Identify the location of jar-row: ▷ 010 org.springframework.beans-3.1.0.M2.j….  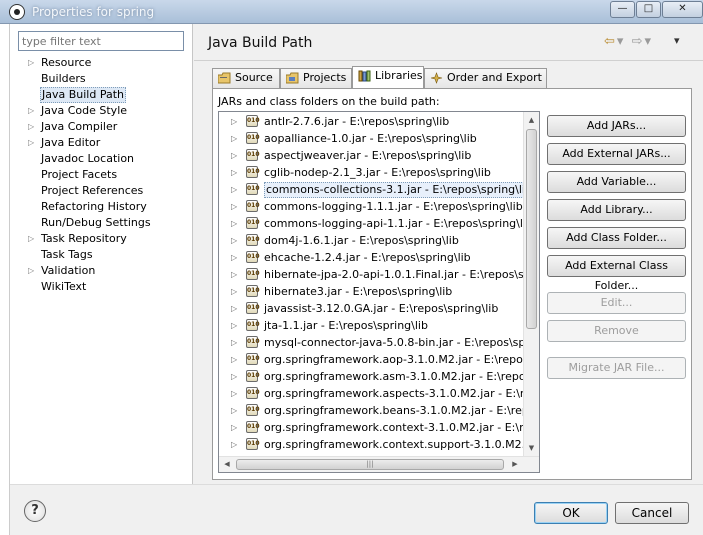
(372, 410).